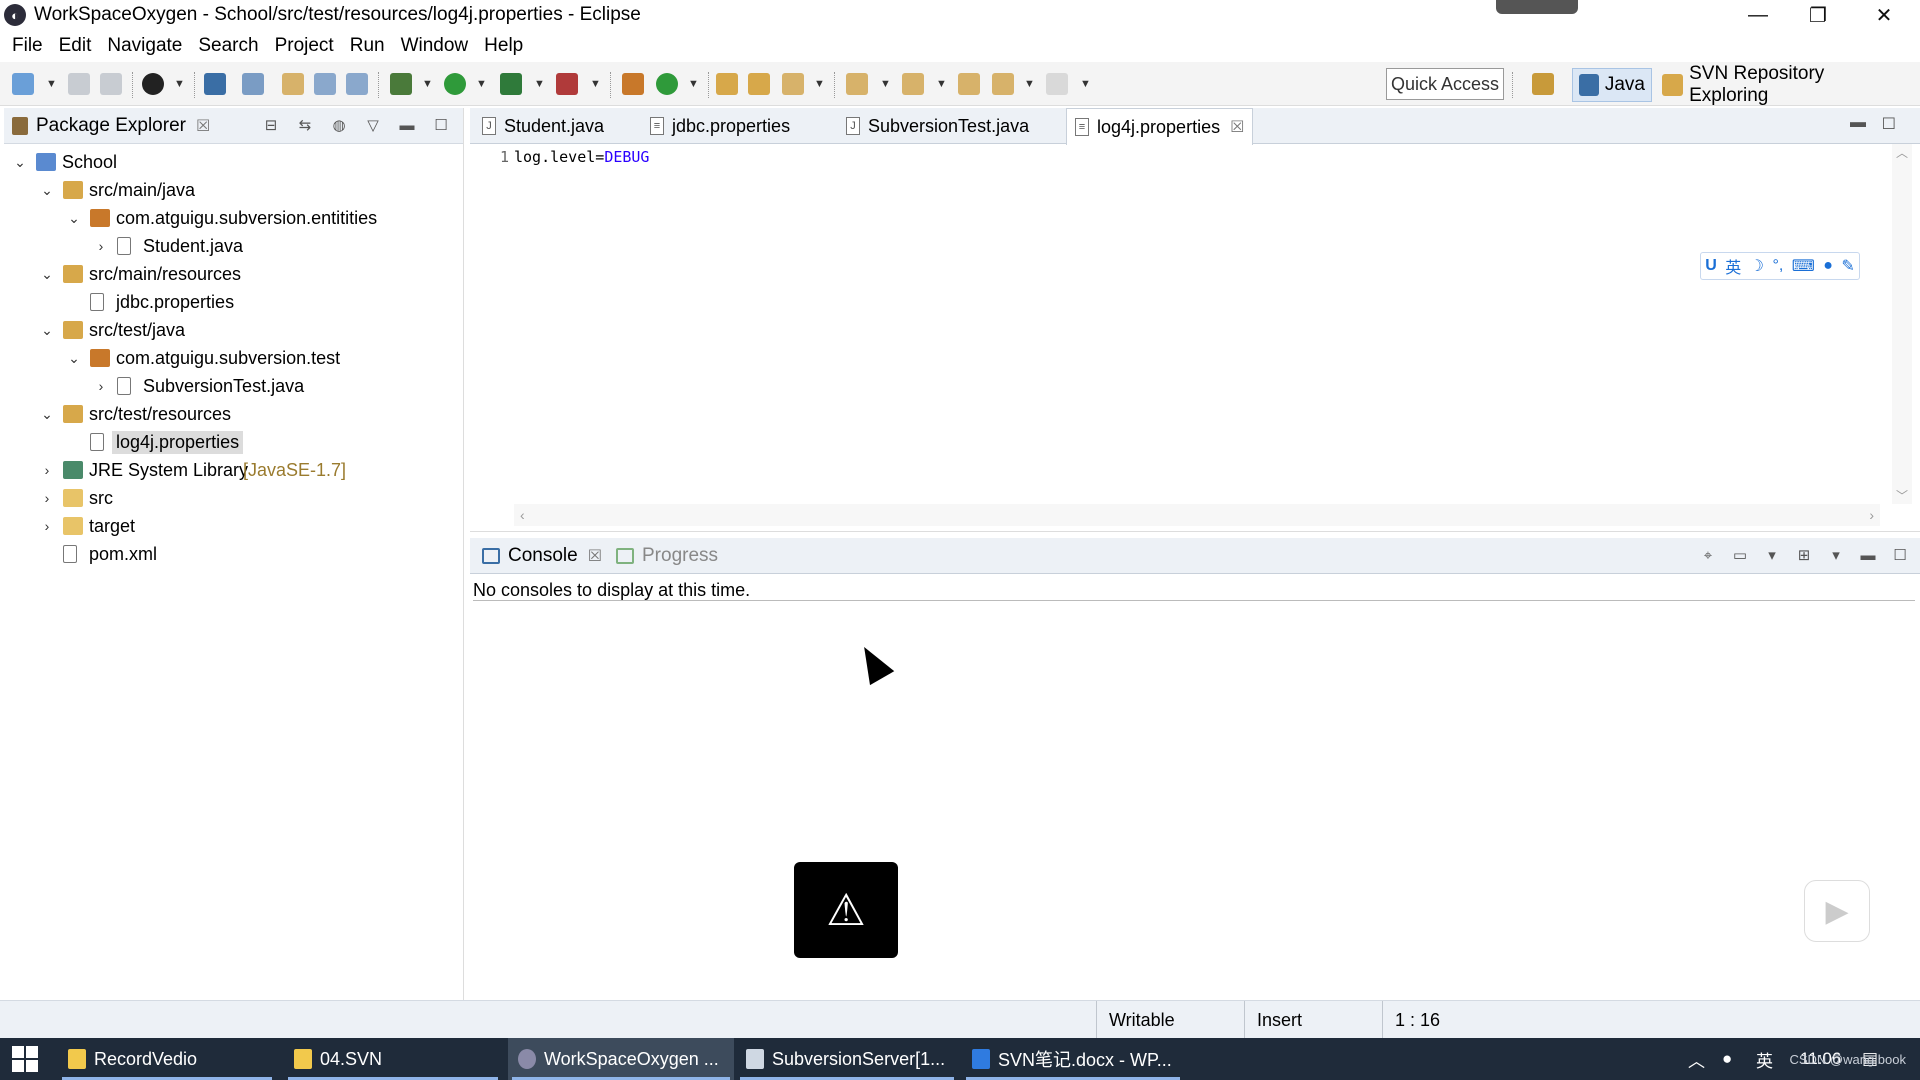 The width and height of the screenshot is (1920, 1080). What do you see at coordinates (253, 84) in the screenshot?
I see `skip-breakpoints-icon` at bounding box center [253, 84].